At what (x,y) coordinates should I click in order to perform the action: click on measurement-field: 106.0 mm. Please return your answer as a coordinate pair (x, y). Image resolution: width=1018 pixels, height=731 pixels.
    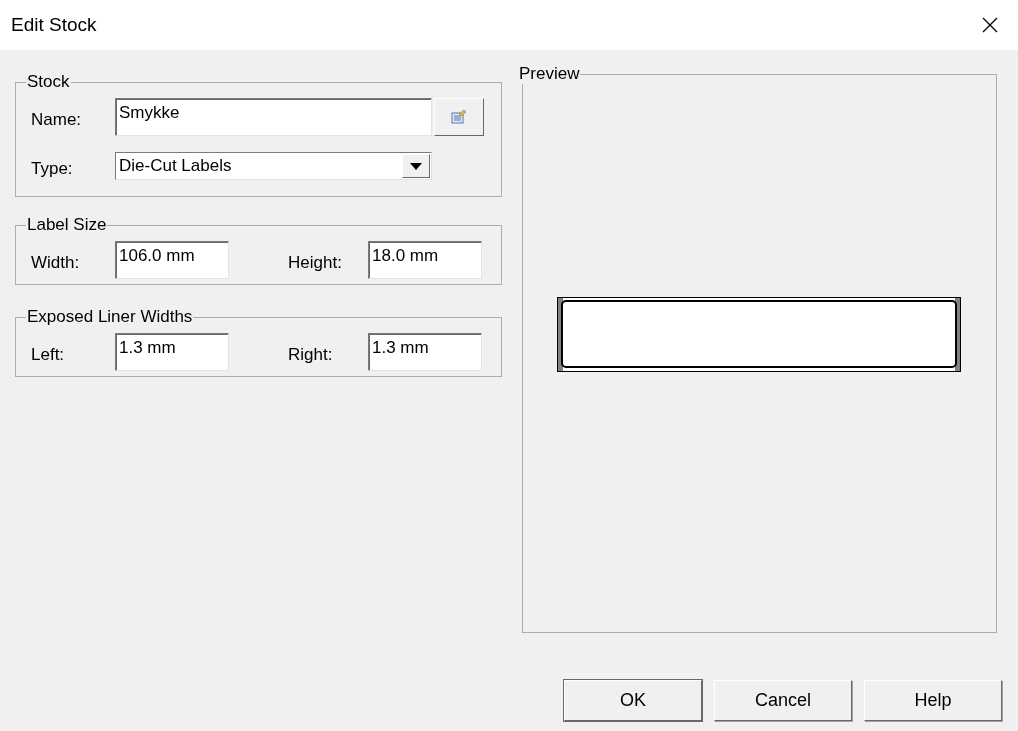
    Looking at the image, I should click on (172, 260).